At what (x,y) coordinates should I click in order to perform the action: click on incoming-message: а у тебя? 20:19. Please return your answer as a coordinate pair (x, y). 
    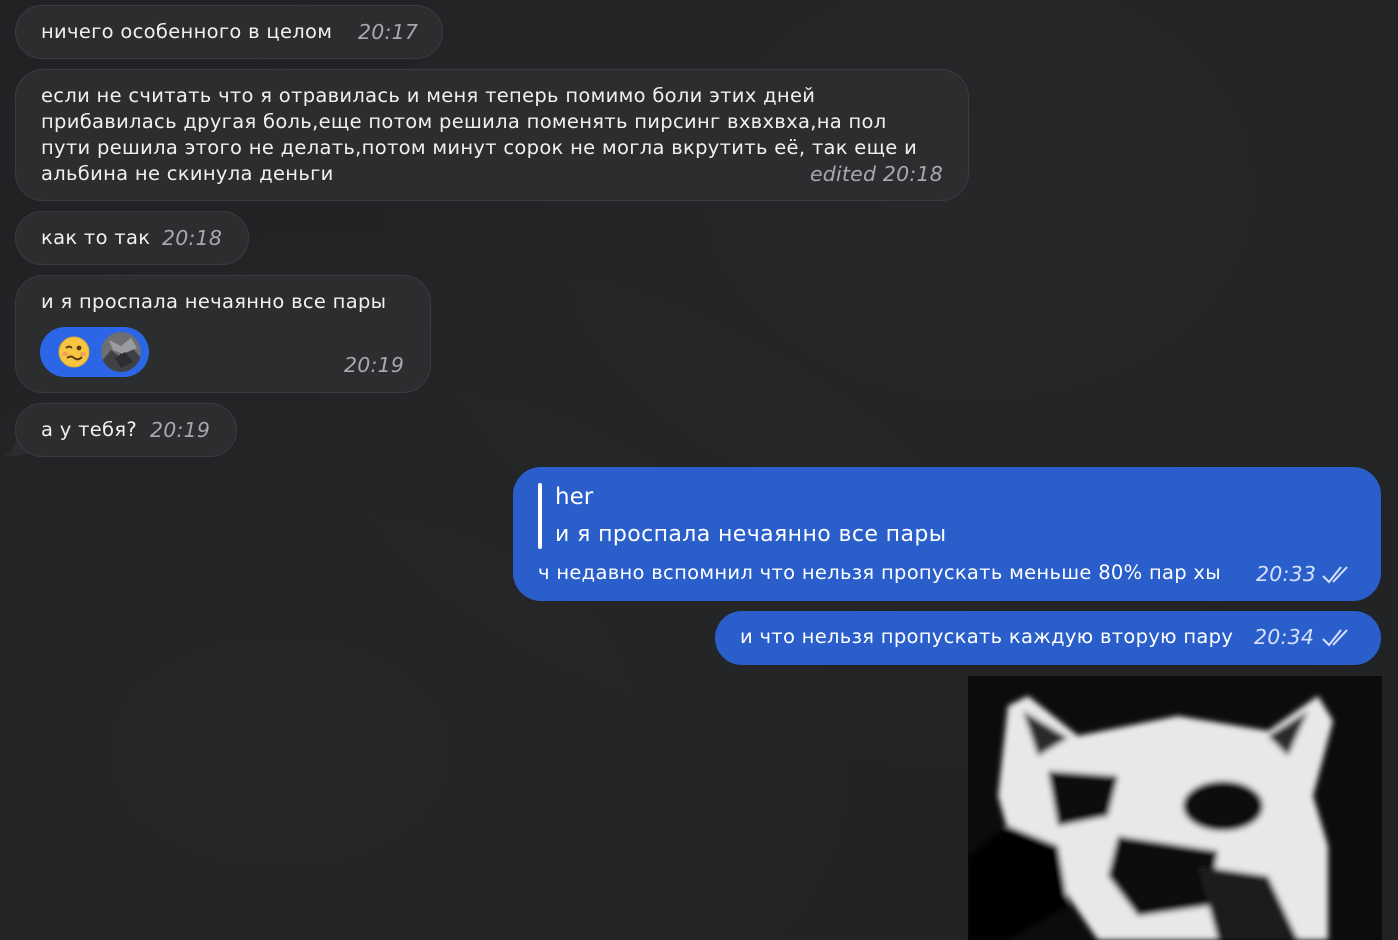
    Looking at the image, I should click on (126, 430).